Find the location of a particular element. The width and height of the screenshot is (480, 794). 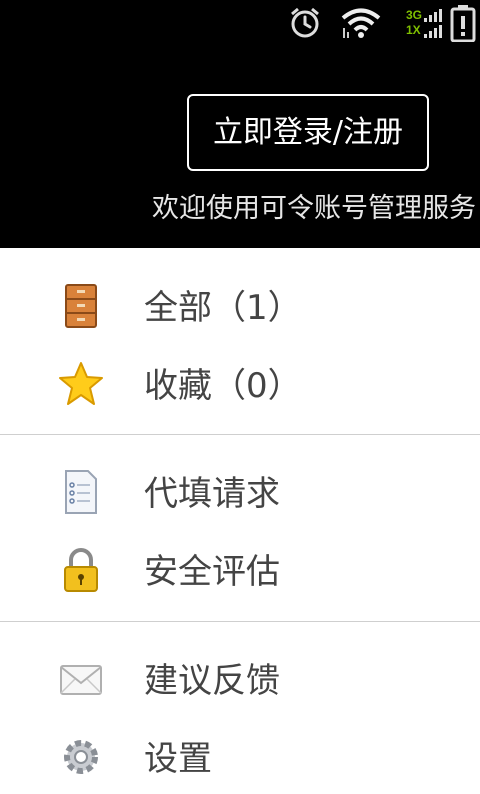

document-icon is located at coordinates (81, 492).